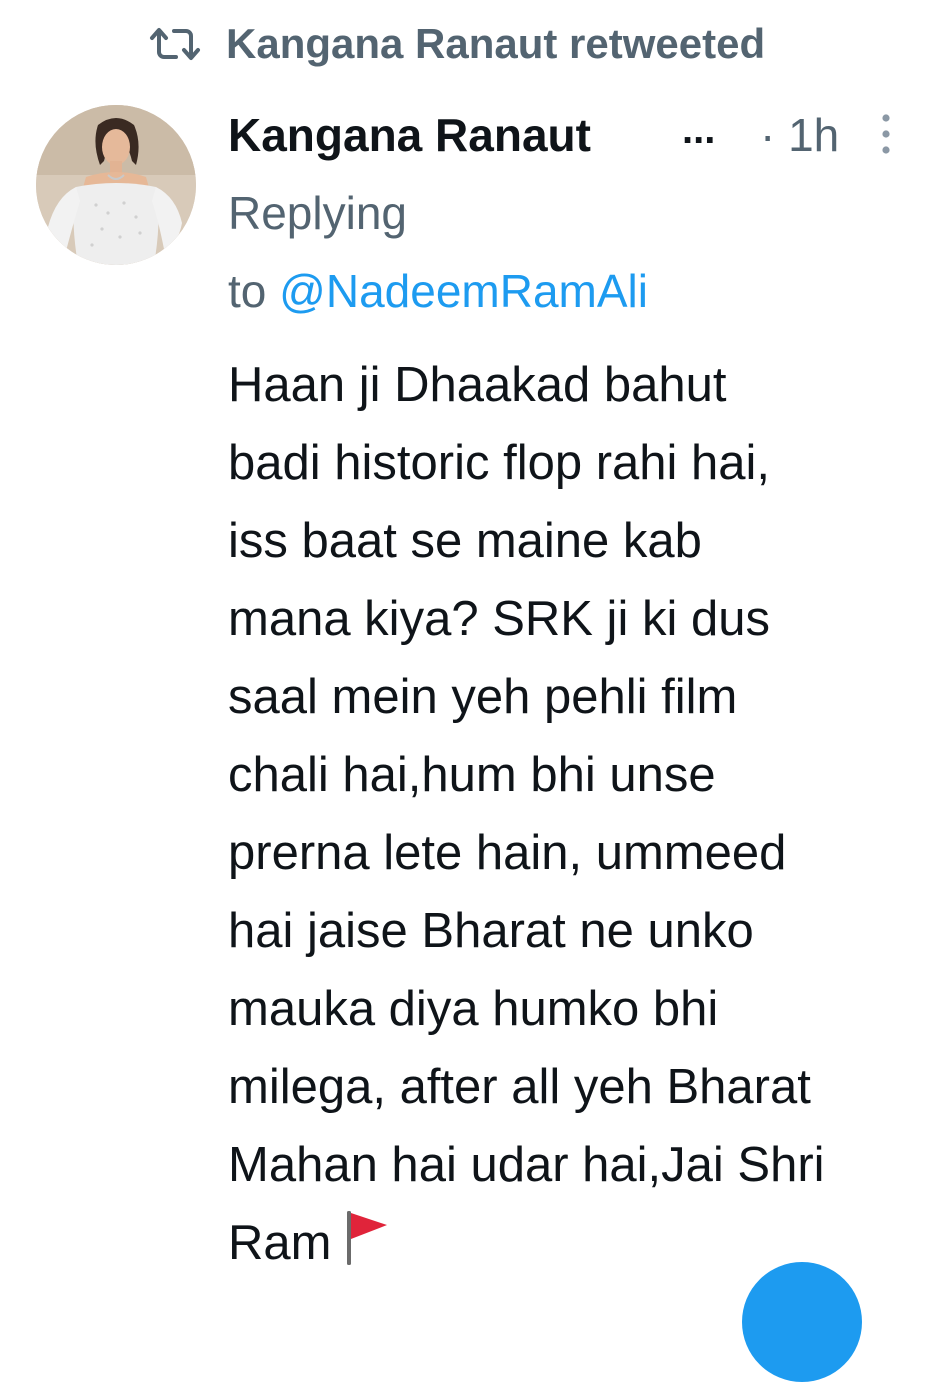  What do you see at coordinates (465, 541) in the screenshot?
I see `tweet-text-line: iss baat se maine kab` at bounding box center [465, 541].